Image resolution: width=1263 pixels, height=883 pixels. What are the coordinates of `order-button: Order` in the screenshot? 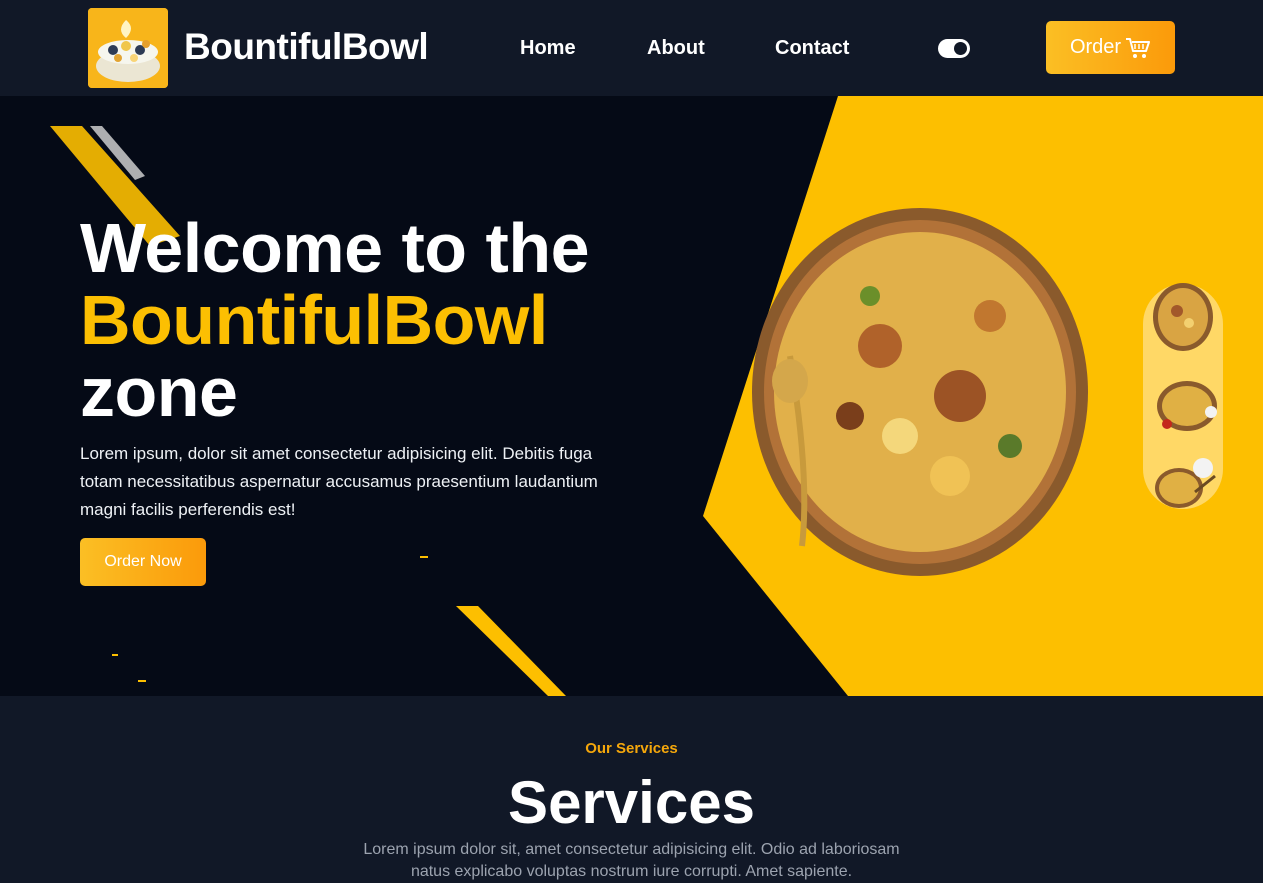 It's located at (1110, 47).